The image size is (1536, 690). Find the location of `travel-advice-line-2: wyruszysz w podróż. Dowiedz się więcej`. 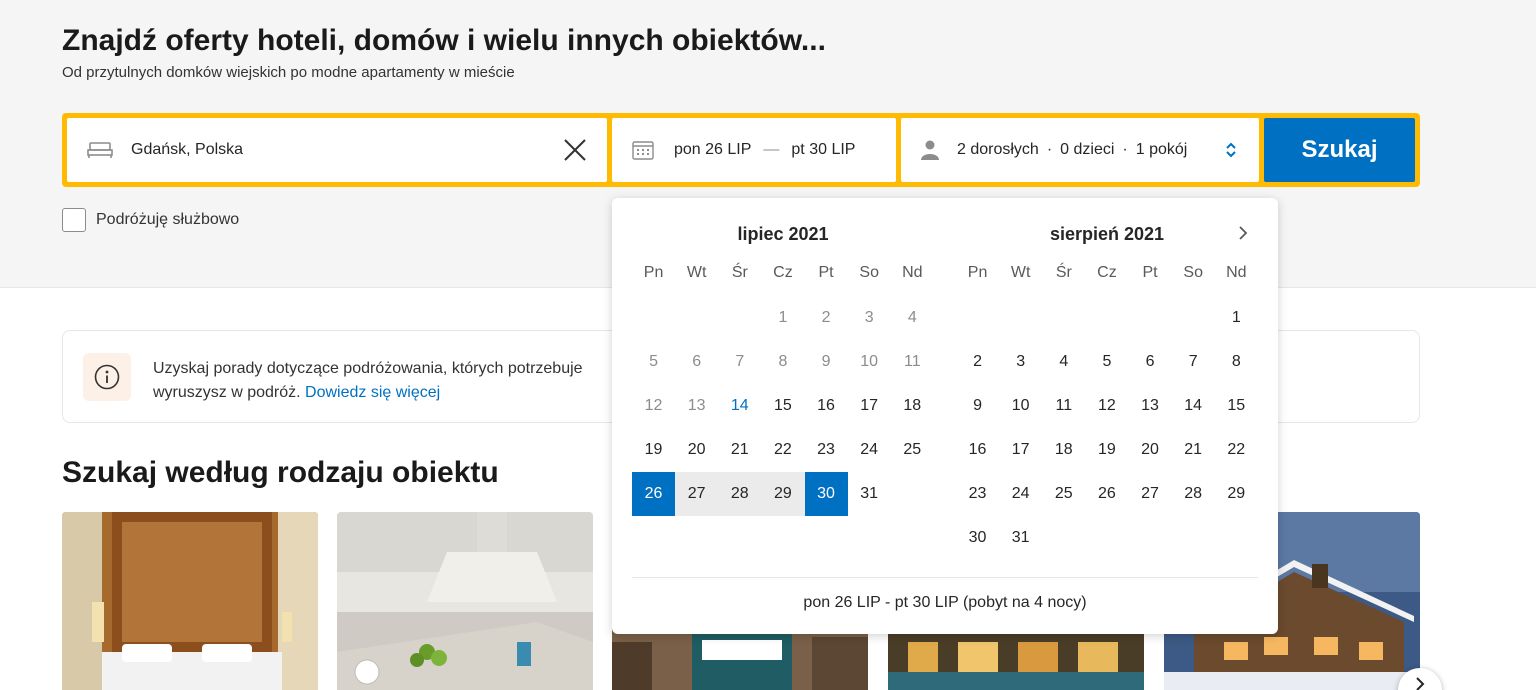

travel-advice-line-2: wyruszysz w podróż. Dowiedz się więcej is located at coordinates (388, 393).